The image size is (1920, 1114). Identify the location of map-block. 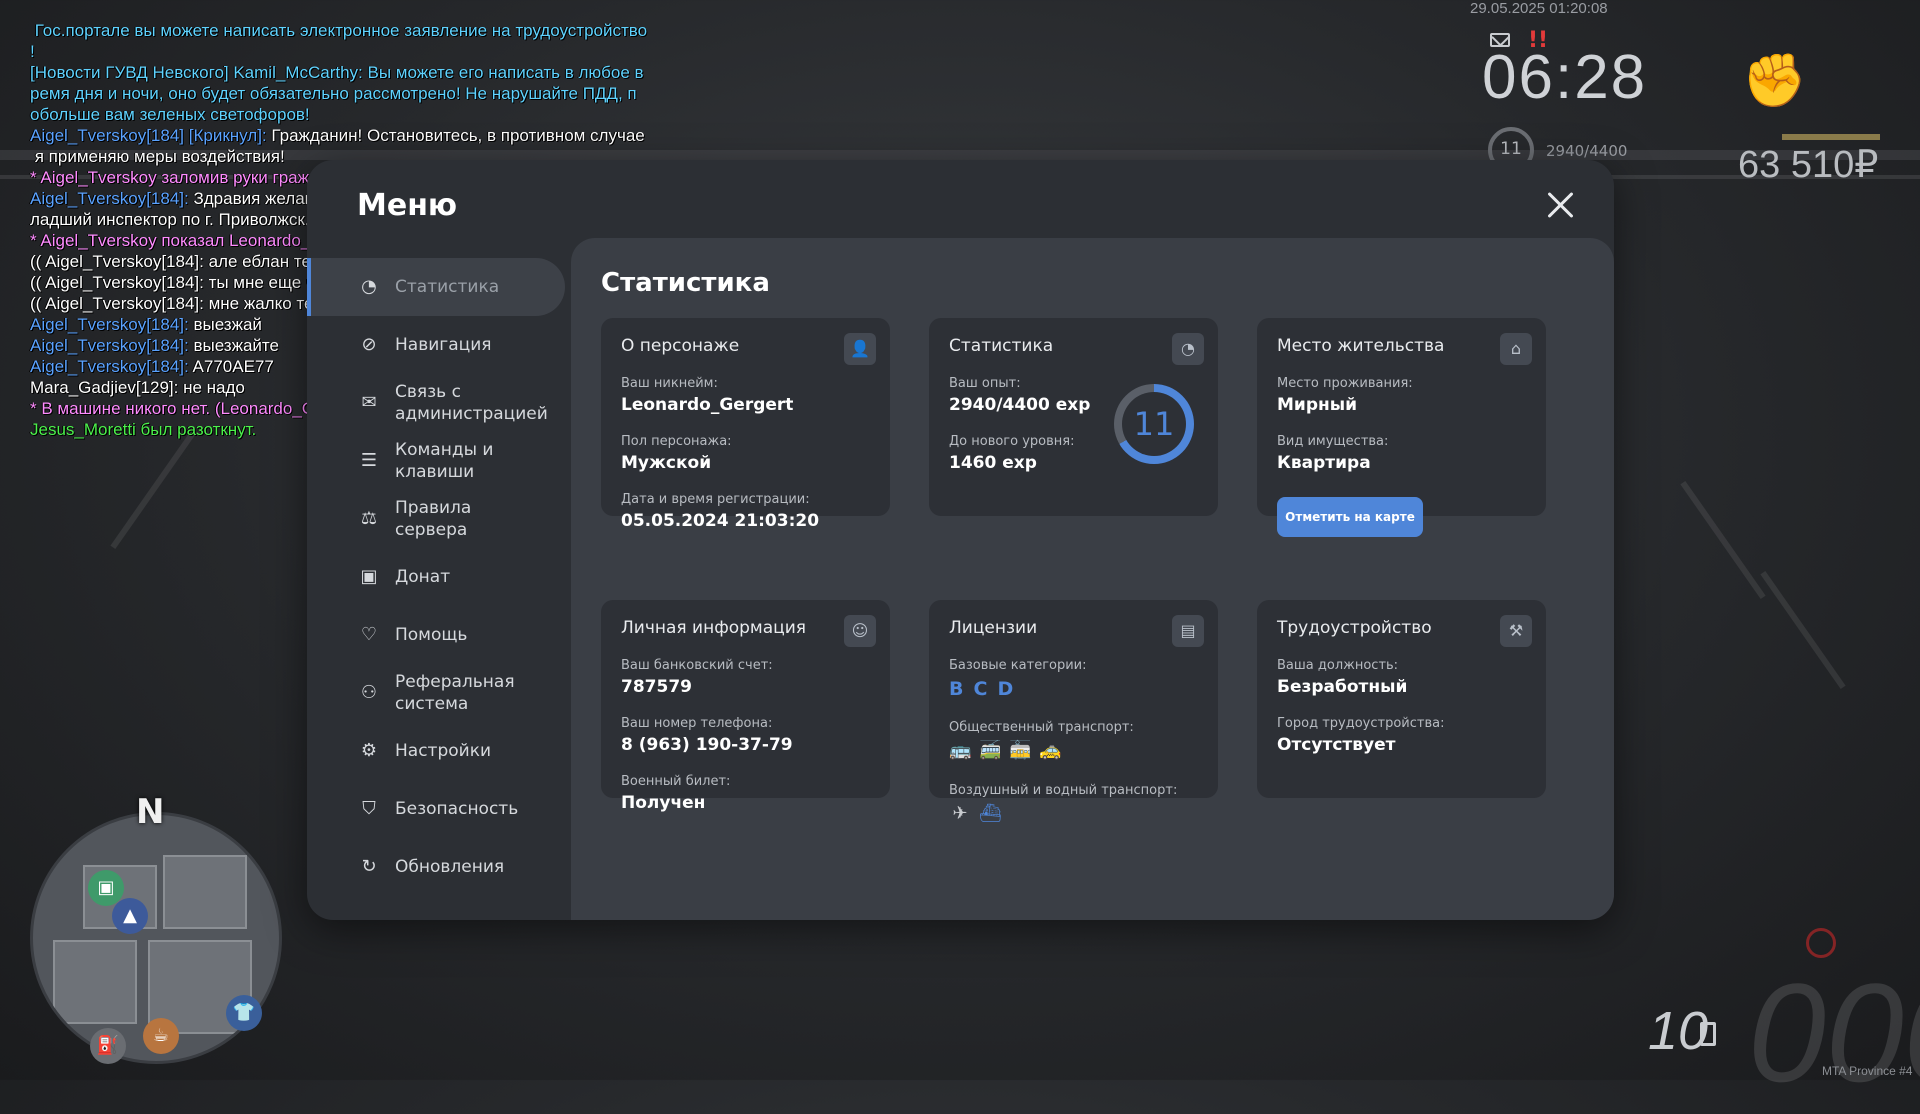
(95, 982).